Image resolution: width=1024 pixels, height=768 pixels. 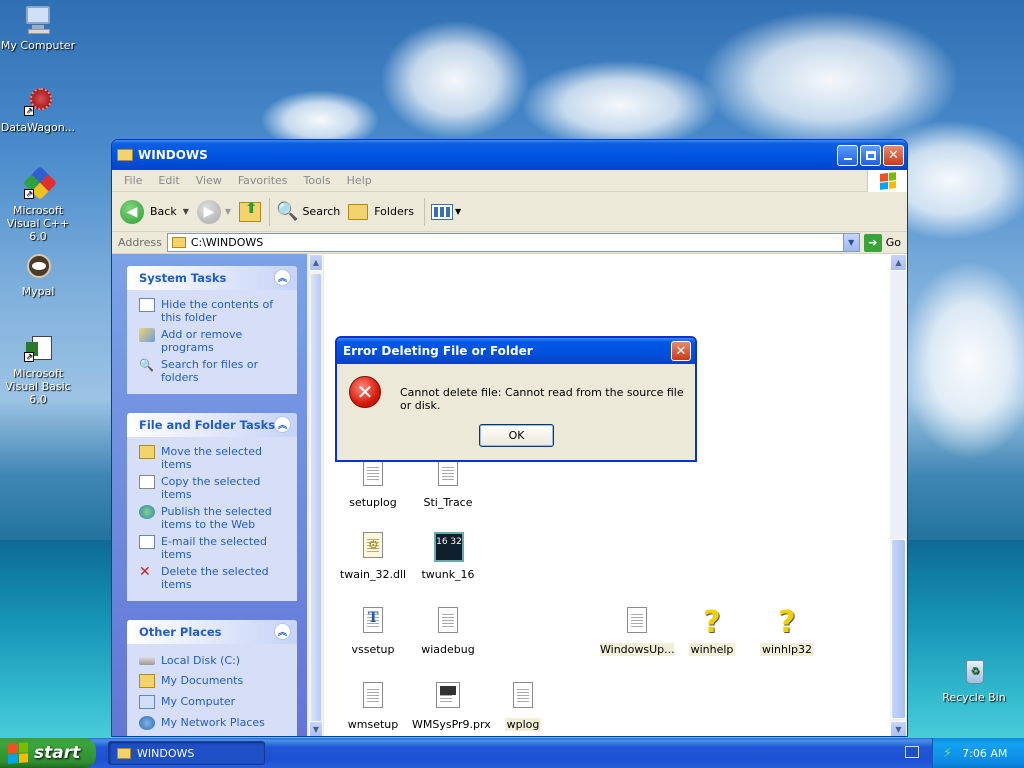 What do you see at coordinates (523, 706) in the screenshot?
I see `file-item: wplog` at bounding box center [523, 706].